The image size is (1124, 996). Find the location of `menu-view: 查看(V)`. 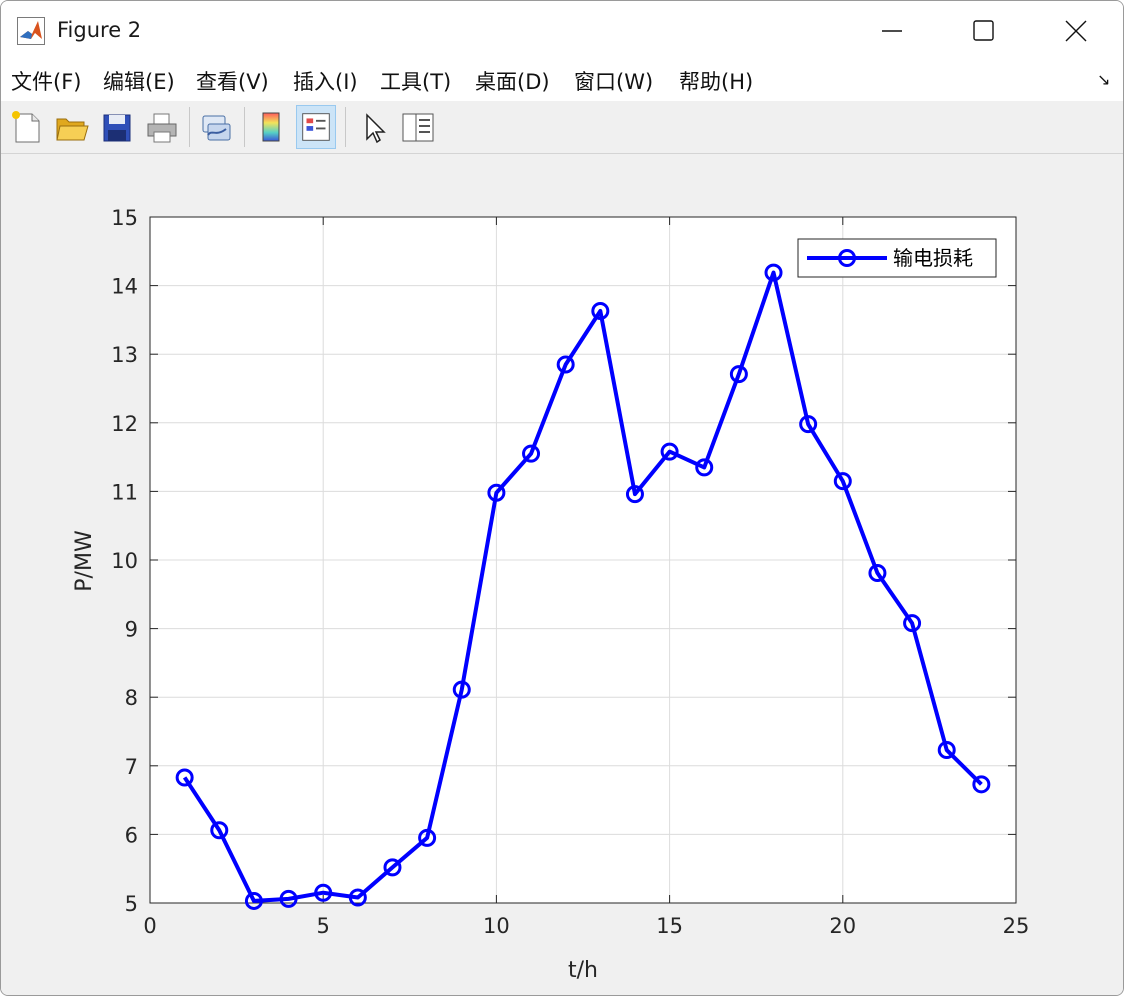

menu-view: 查看(V) is located at coordinates (232, 81).